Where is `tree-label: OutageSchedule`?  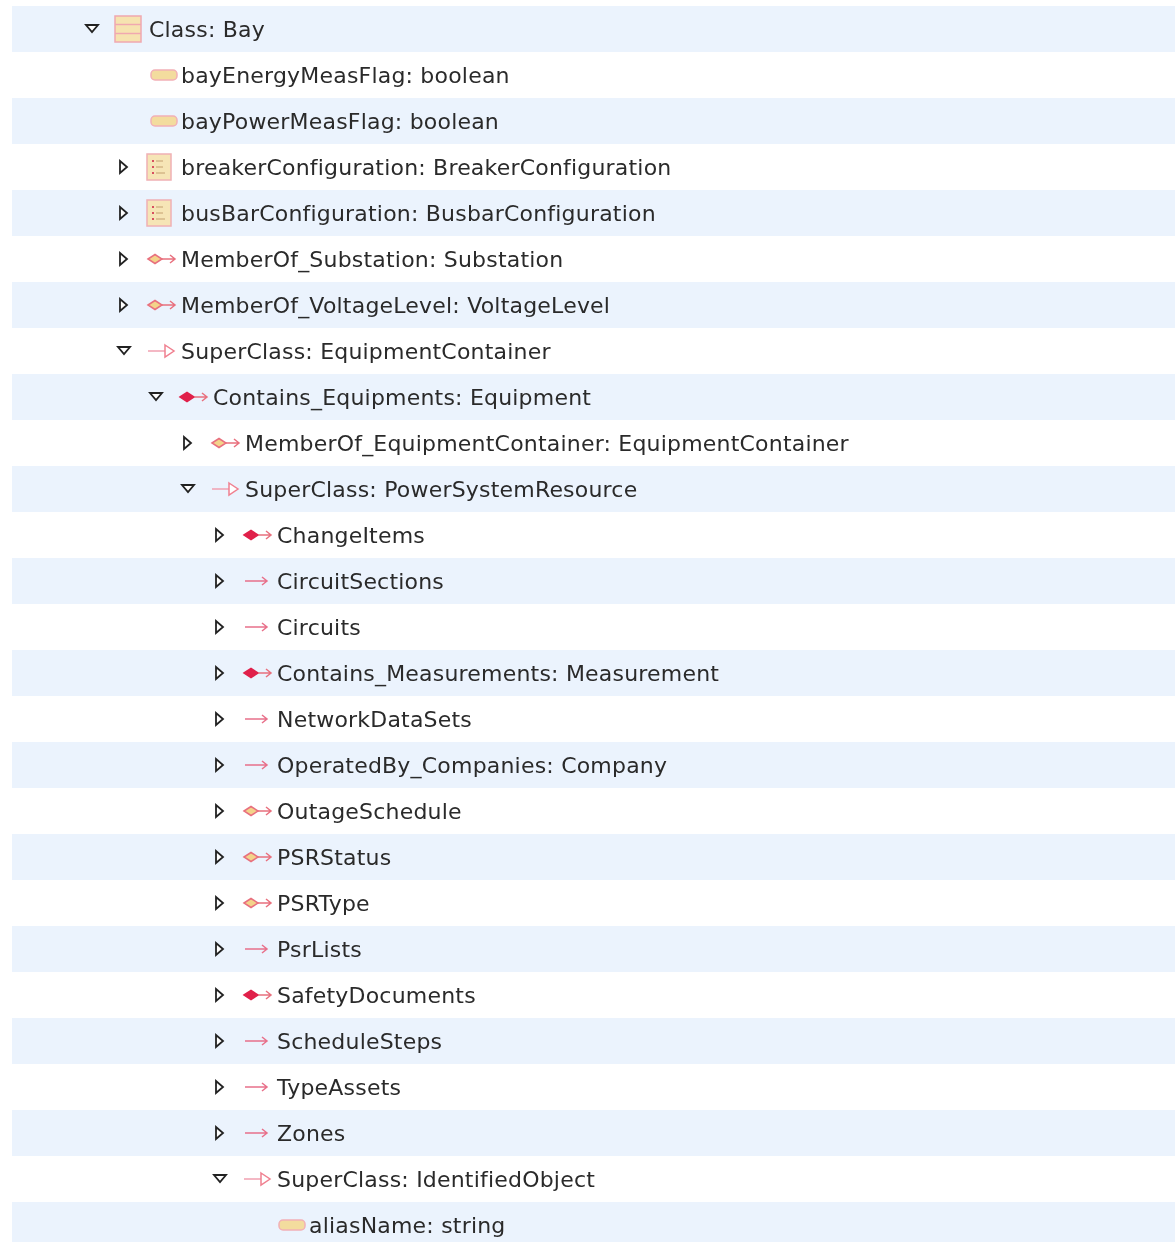
tree-label: OutageSchedule is located at coordinates (369, 811).